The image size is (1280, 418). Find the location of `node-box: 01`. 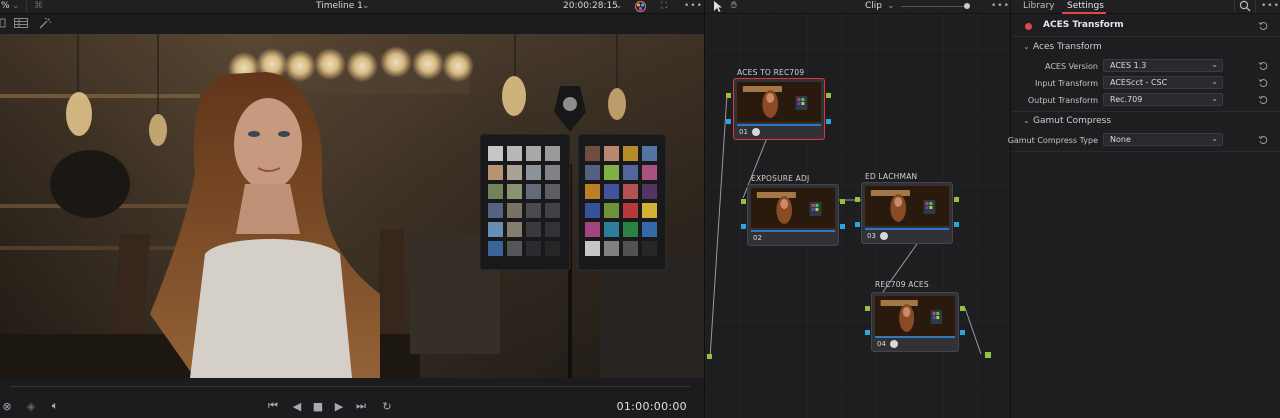

node-box: 01 is located at coordinates (779, 109).